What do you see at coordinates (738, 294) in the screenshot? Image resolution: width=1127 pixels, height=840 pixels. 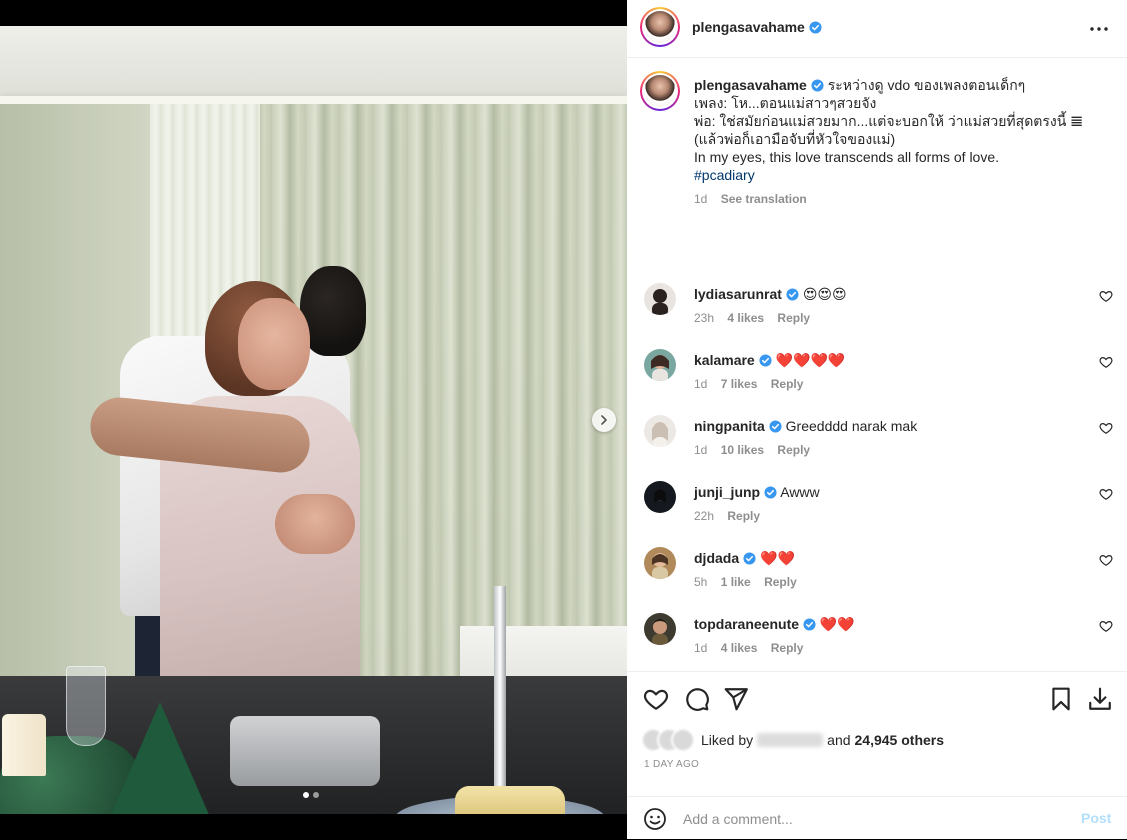 I see `commenter-username: lydiasarunrat` at bounding box center [738, 294].